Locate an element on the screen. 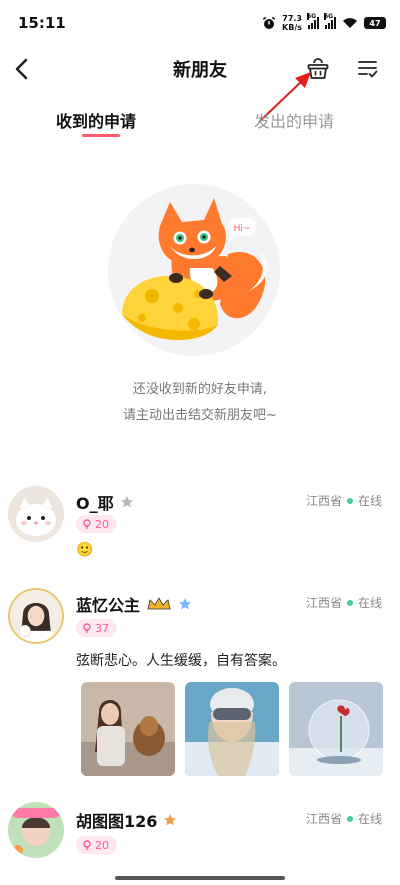 The width and height of the screenshot is (400, 885). status-icons: 77.3 KB/s 5G 5G 47 is located at coordinates (324, 22).